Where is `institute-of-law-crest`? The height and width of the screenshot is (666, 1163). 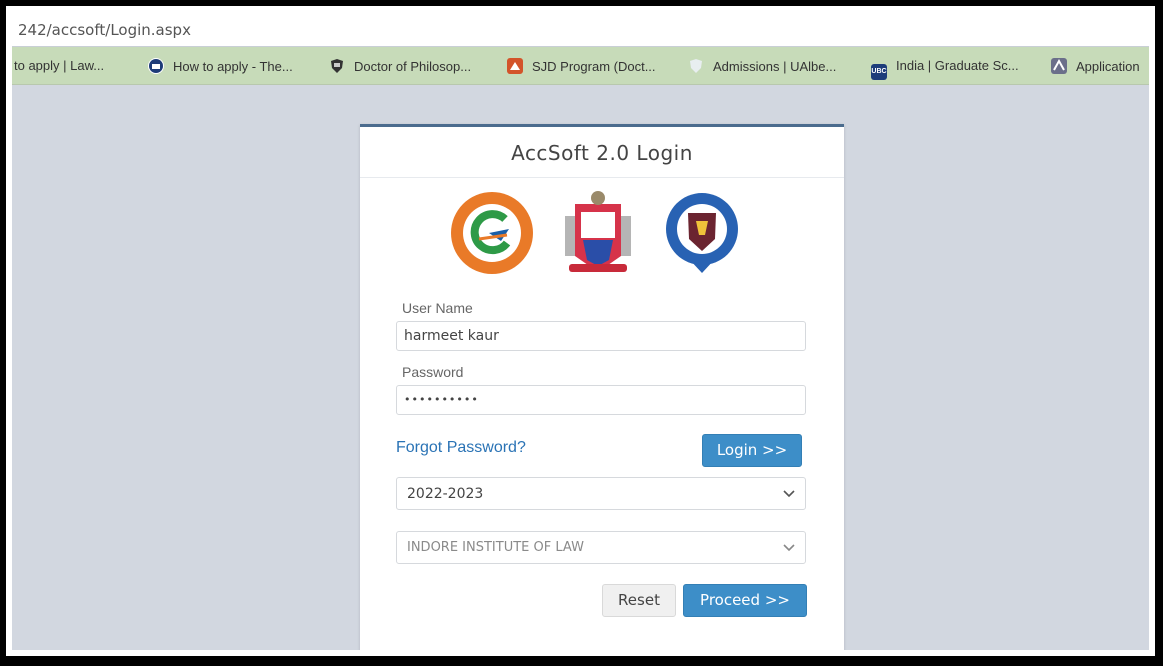 institute-of-law-crest is located at coordinates (598, 231).